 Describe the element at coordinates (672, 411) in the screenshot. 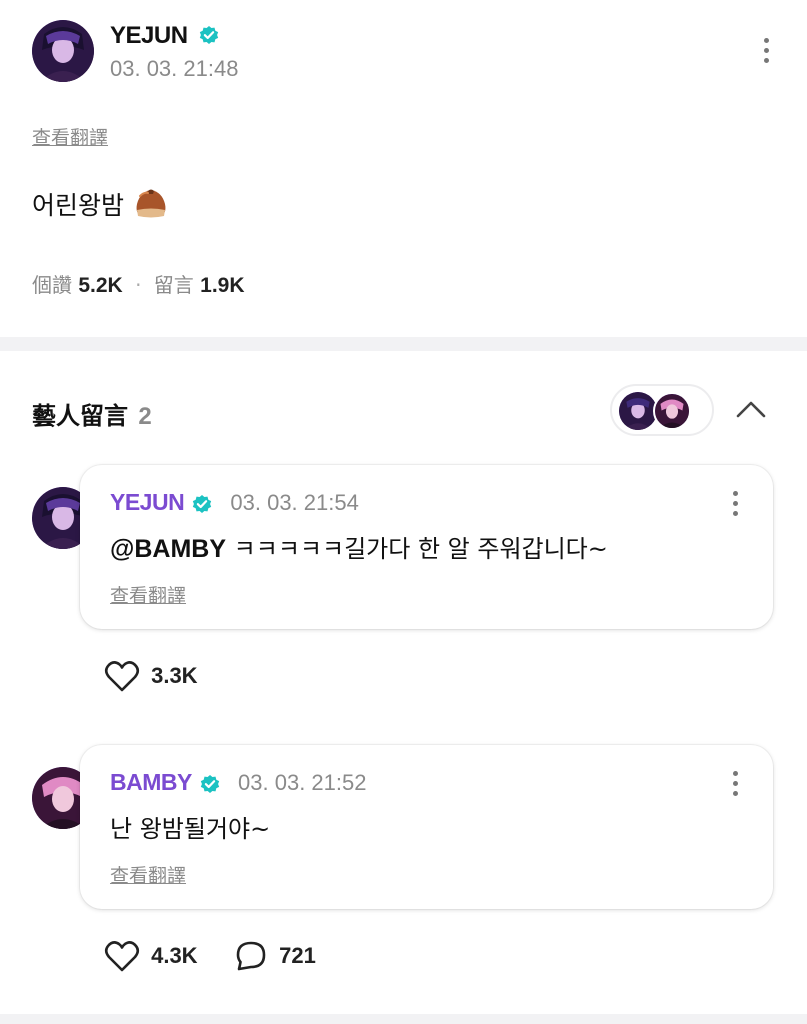

I see `artist-avatar-bamby` at that location.